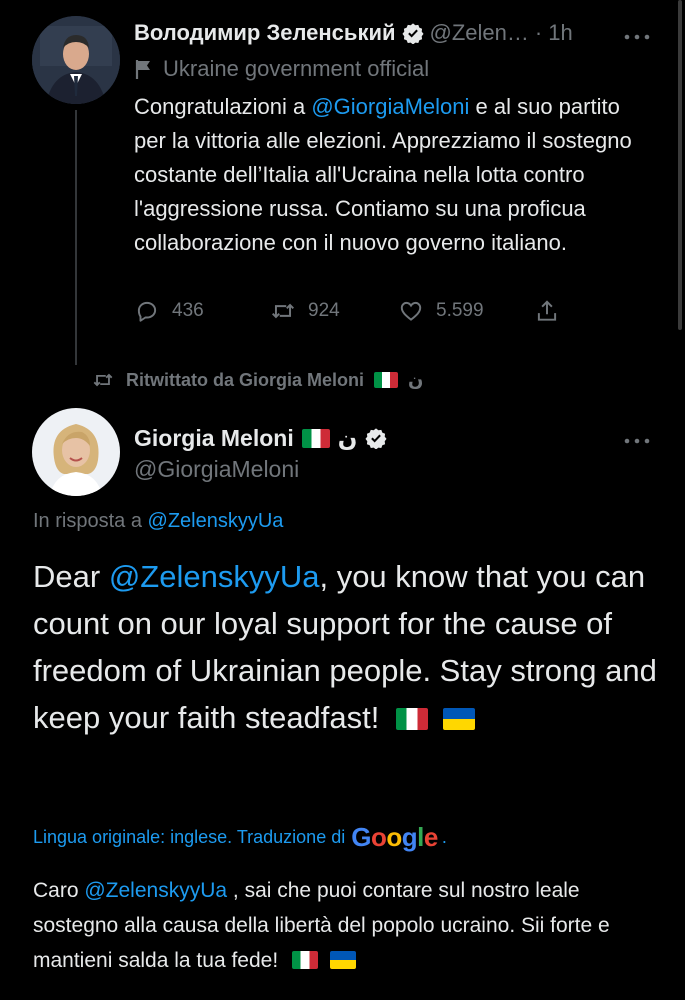 The image size is (685, 1000). What do you see at coordinates (390, 106) in the screenshot?
I see `mention-link: @GiorgiaMeloni` at bounding box center [390, 106].